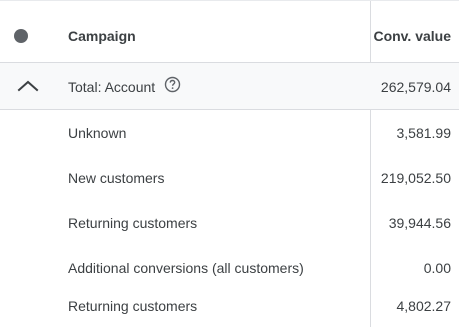 The image size is (459, 327). What do you see at coordinates (229, 178) in the screenshot?
I see `table-row: New customers 219,052.50` at bounding box center [229, 178].